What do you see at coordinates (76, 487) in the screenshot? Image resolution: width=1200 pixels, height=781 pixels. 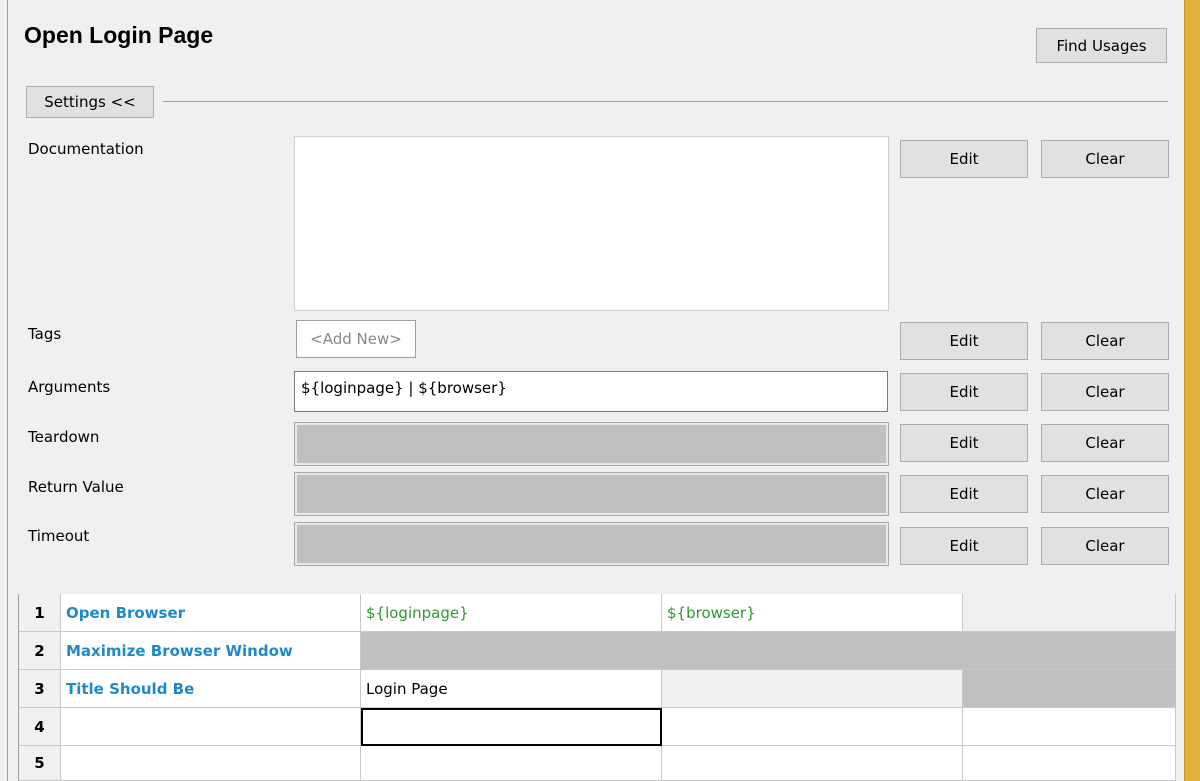 I see `return-value-label: Return Value` at bounding box center [76, 487].